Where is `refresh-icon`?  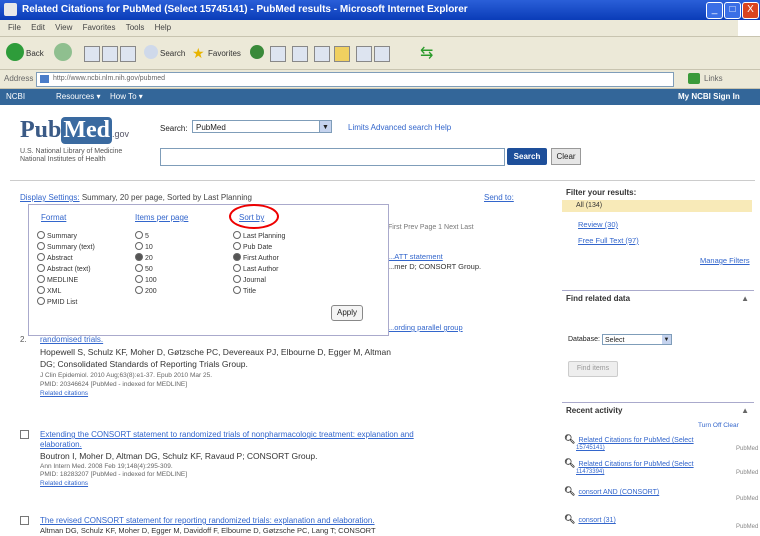 refresh-icon is located at coordinates (110, 54).